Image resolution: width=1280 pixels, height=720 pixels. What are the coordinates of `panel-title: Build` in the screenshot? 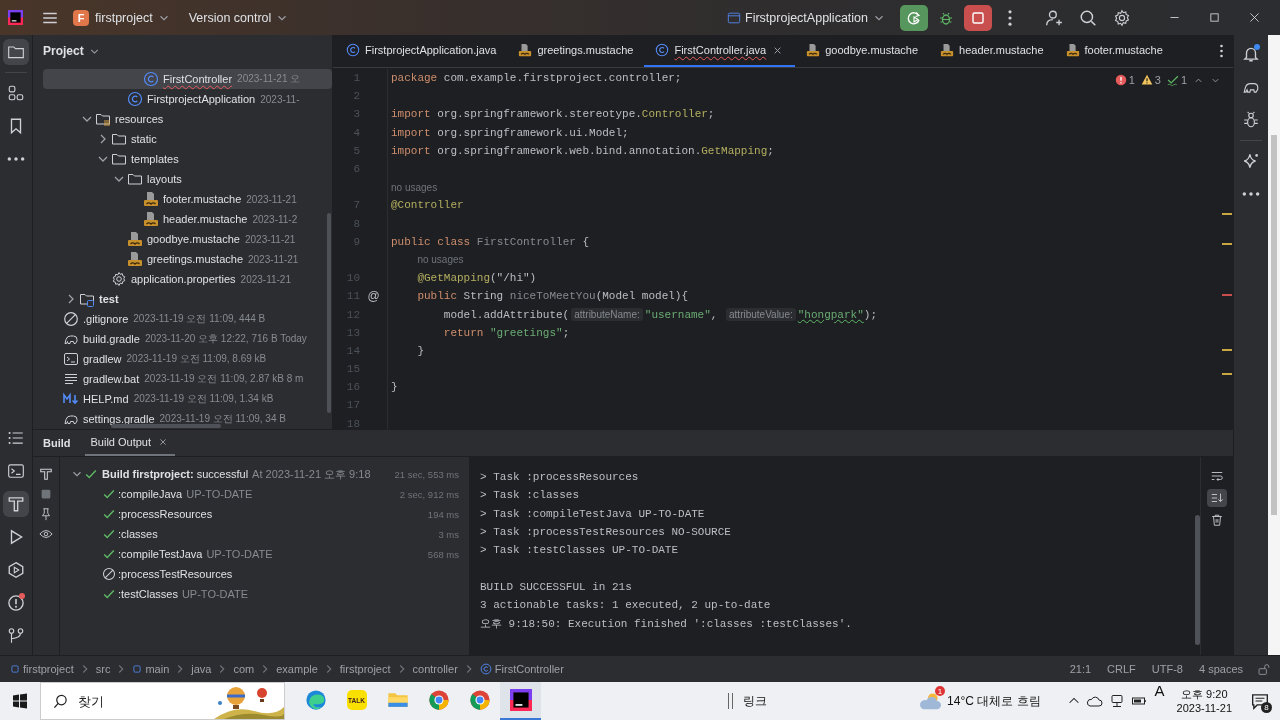 It's located at (57, 443).